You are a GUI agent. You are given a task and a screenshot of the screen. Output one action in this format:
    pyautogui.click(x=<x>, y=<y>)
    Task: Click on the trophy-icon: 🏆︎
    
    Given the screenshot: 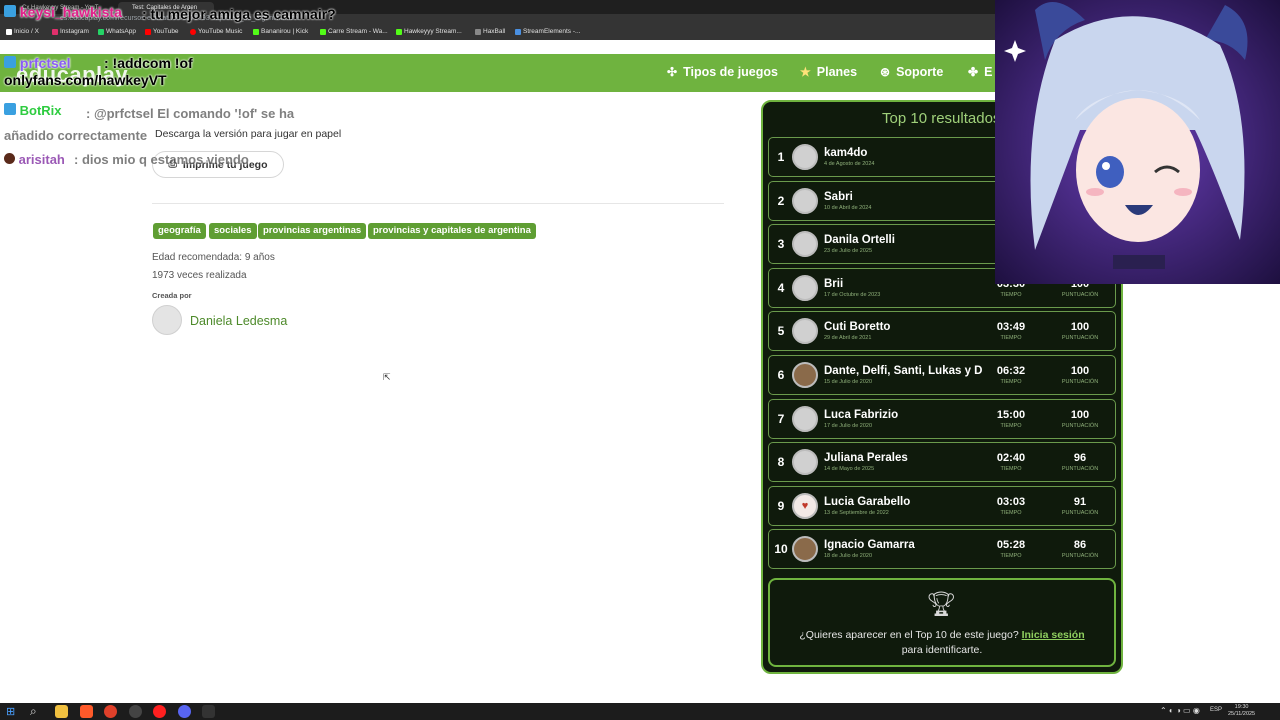 What is the action you would take?
    pyautogui.click(x=941, y=604)
    